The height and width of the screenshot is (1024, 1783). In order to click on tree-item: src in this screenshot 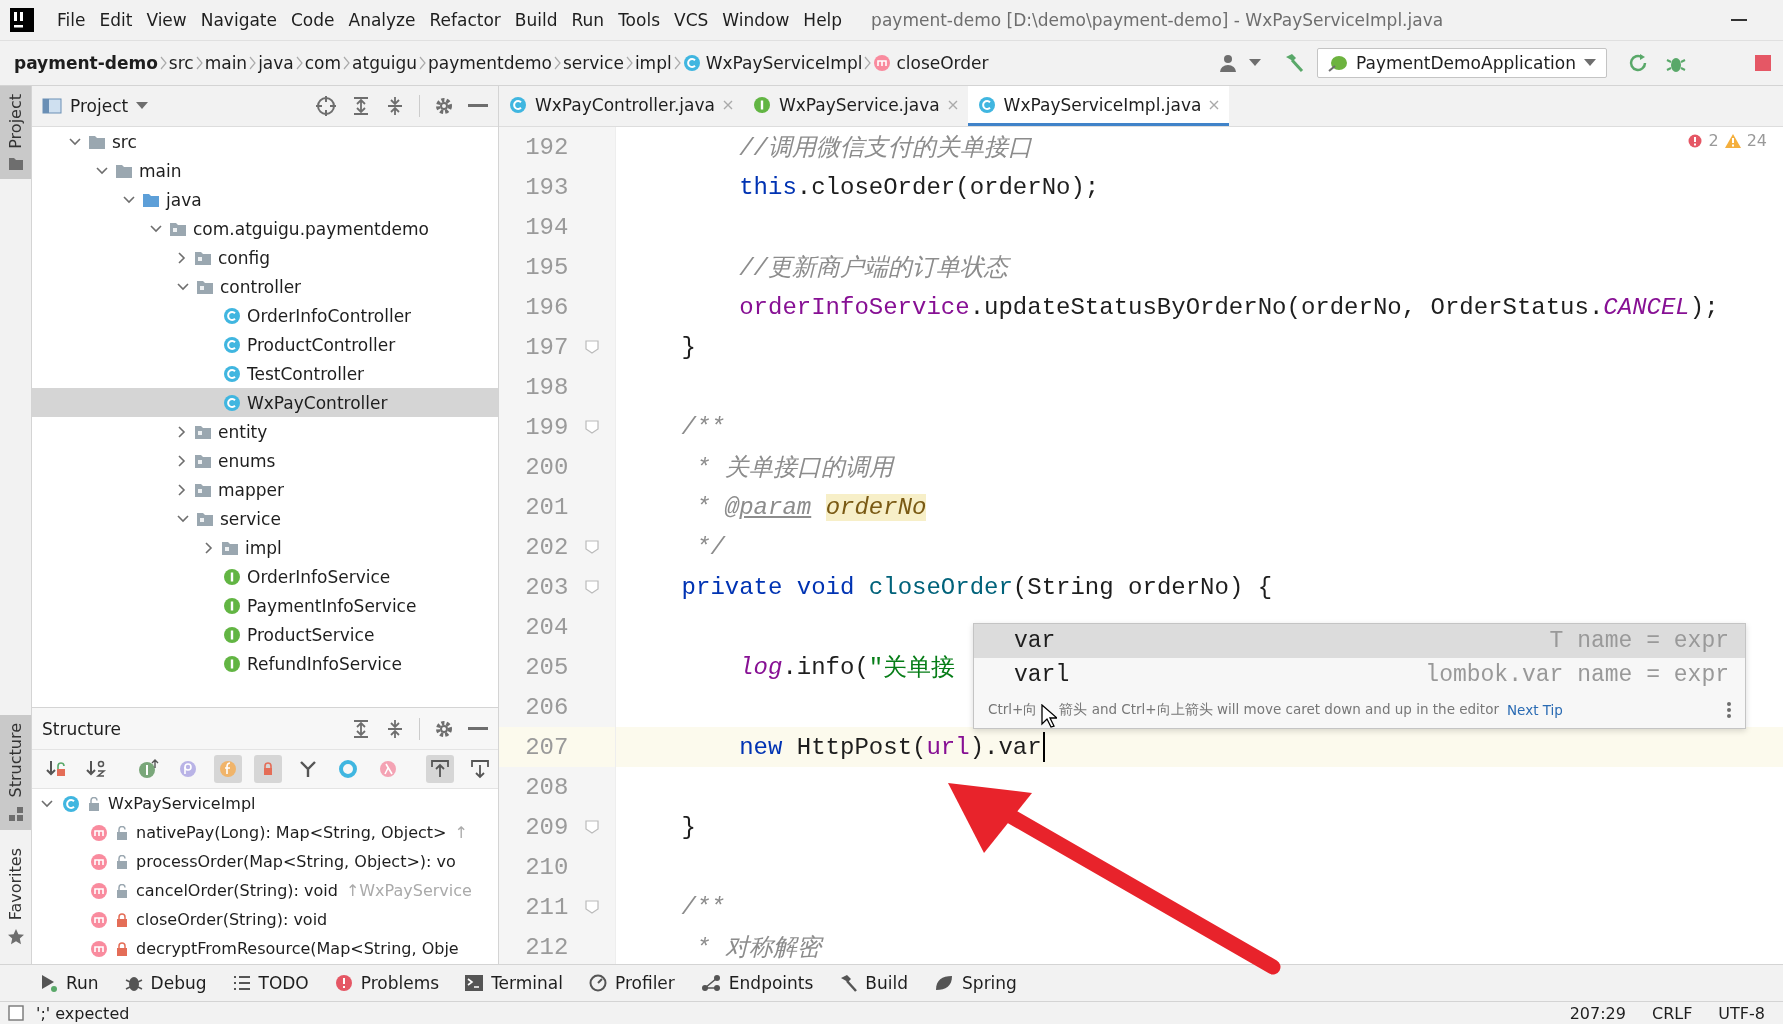, I will do `click(265, 141)`.